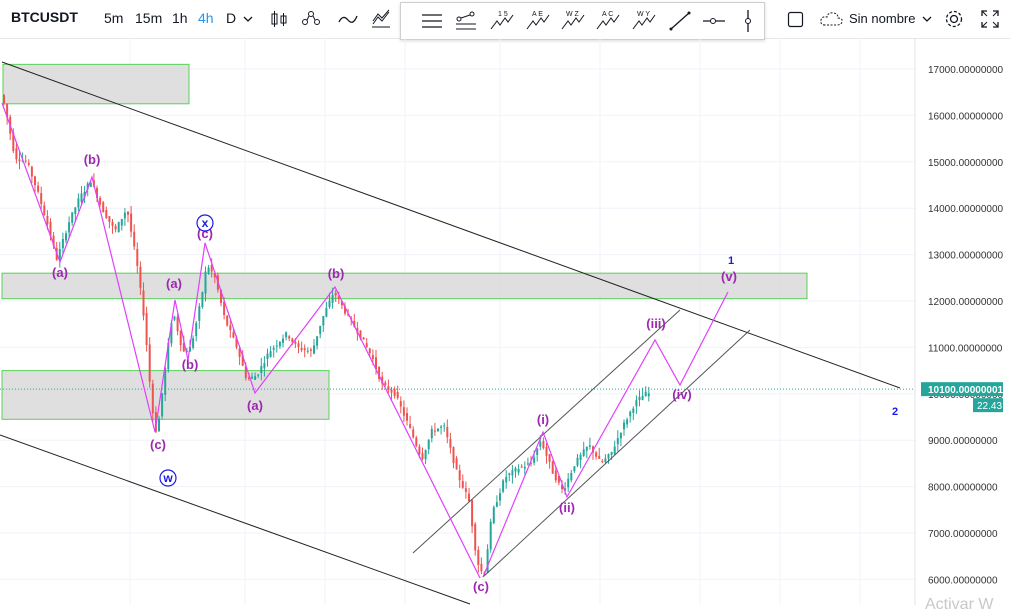 Image resolution: width=1010 pixels, height=614 pixels. Describe the element at coordinates (954, 19) in the screenshot. I see `settings-gear-icon` at that location.